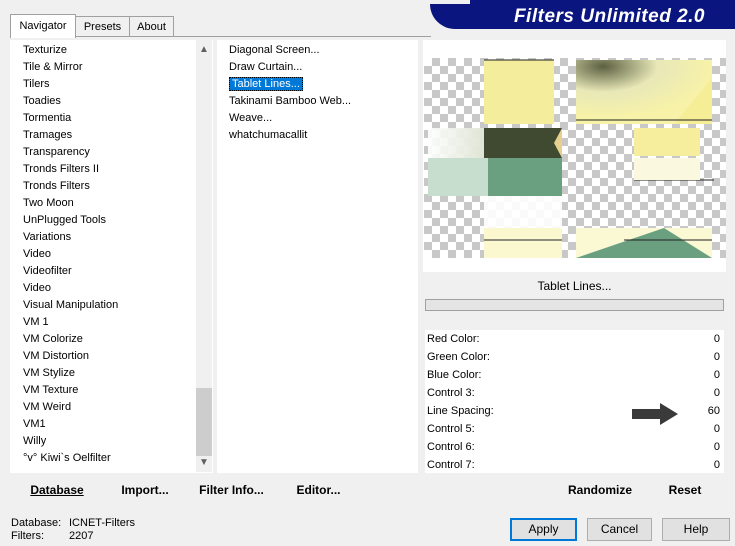  I want to click on control-label: Red Color:, so click(453, 339).